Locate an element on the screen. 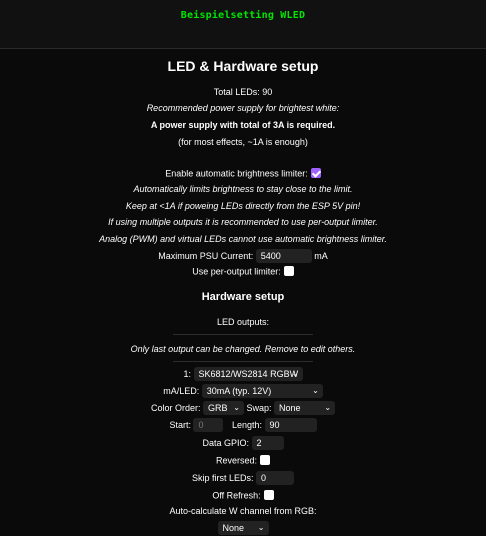 Image resolution: width=486 pixels, height=536 pixels. reversed-checkbox is located at coordinates (265, 459).